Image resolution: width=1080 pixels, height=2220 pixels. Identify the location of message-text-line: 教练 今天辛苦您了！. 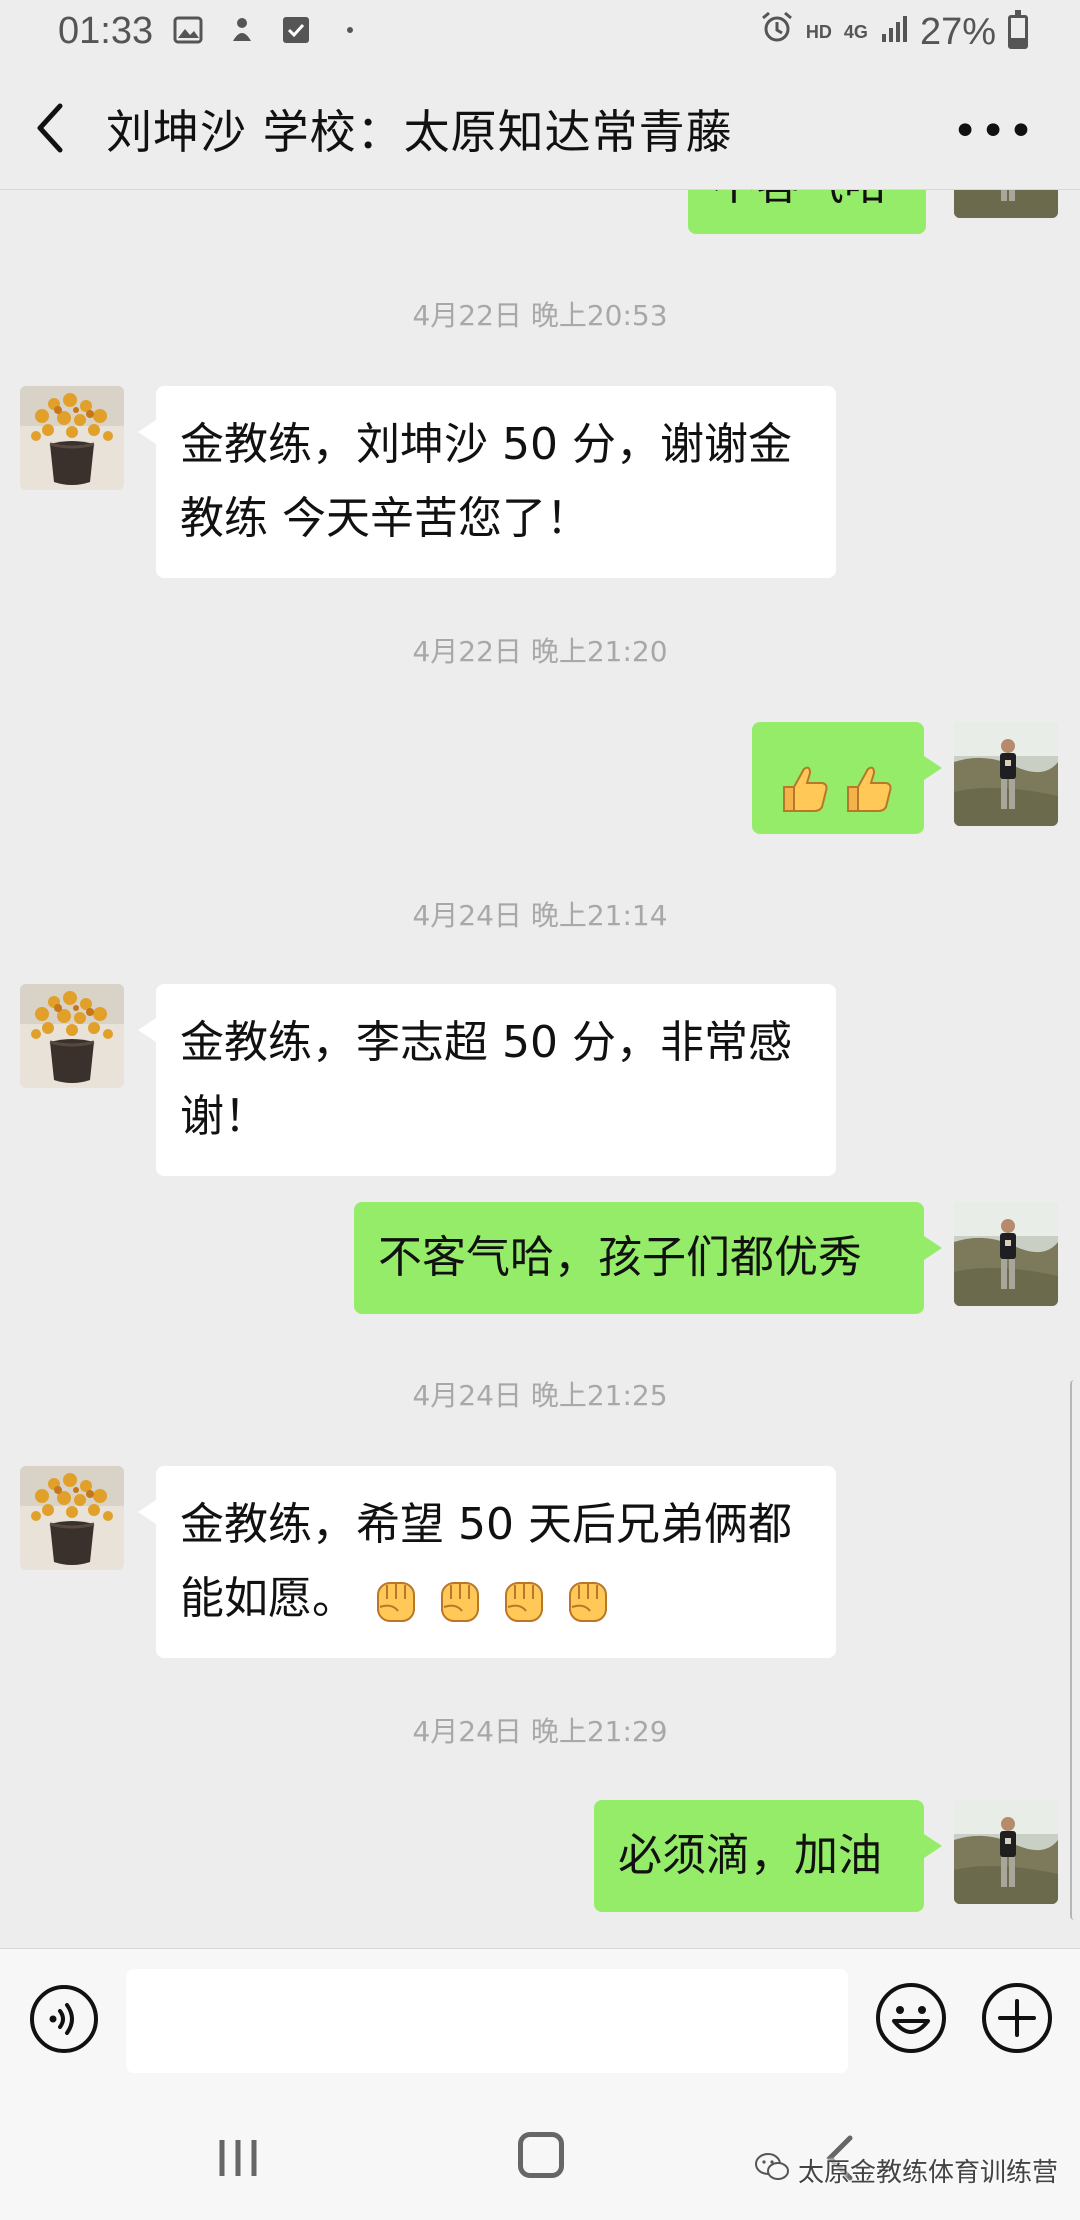
(385, 518).